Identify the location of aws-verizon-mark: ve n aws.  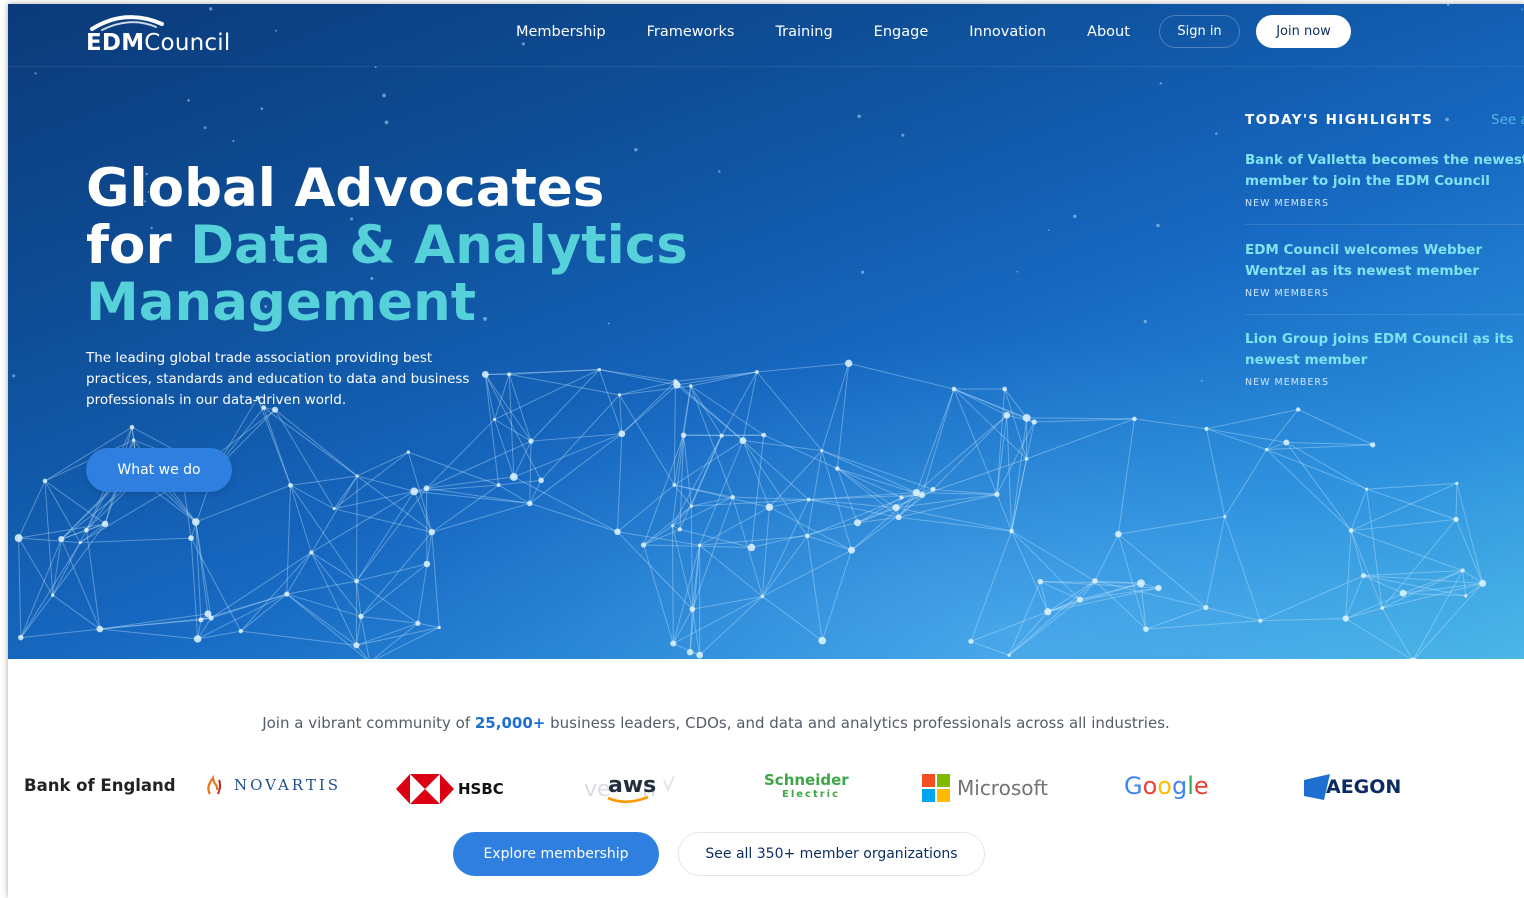
(629, 788).